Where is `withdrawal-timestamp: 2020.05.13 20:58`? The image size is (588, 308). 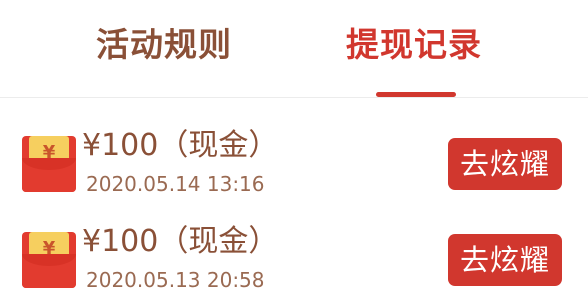 withdrawal-timestamp: 2020.05.13 20:58 is located at coordinates (175, 280).